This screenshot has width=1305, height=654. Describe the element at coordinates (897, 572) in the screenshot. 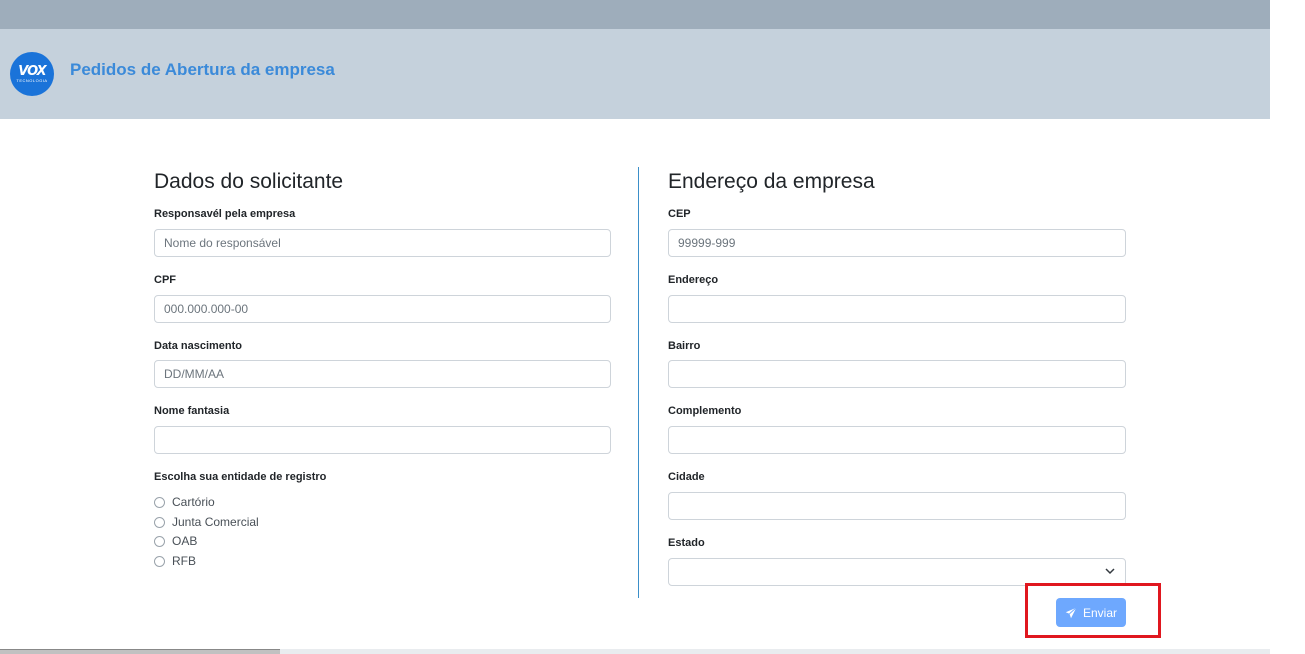

I see `state-select` at that location.